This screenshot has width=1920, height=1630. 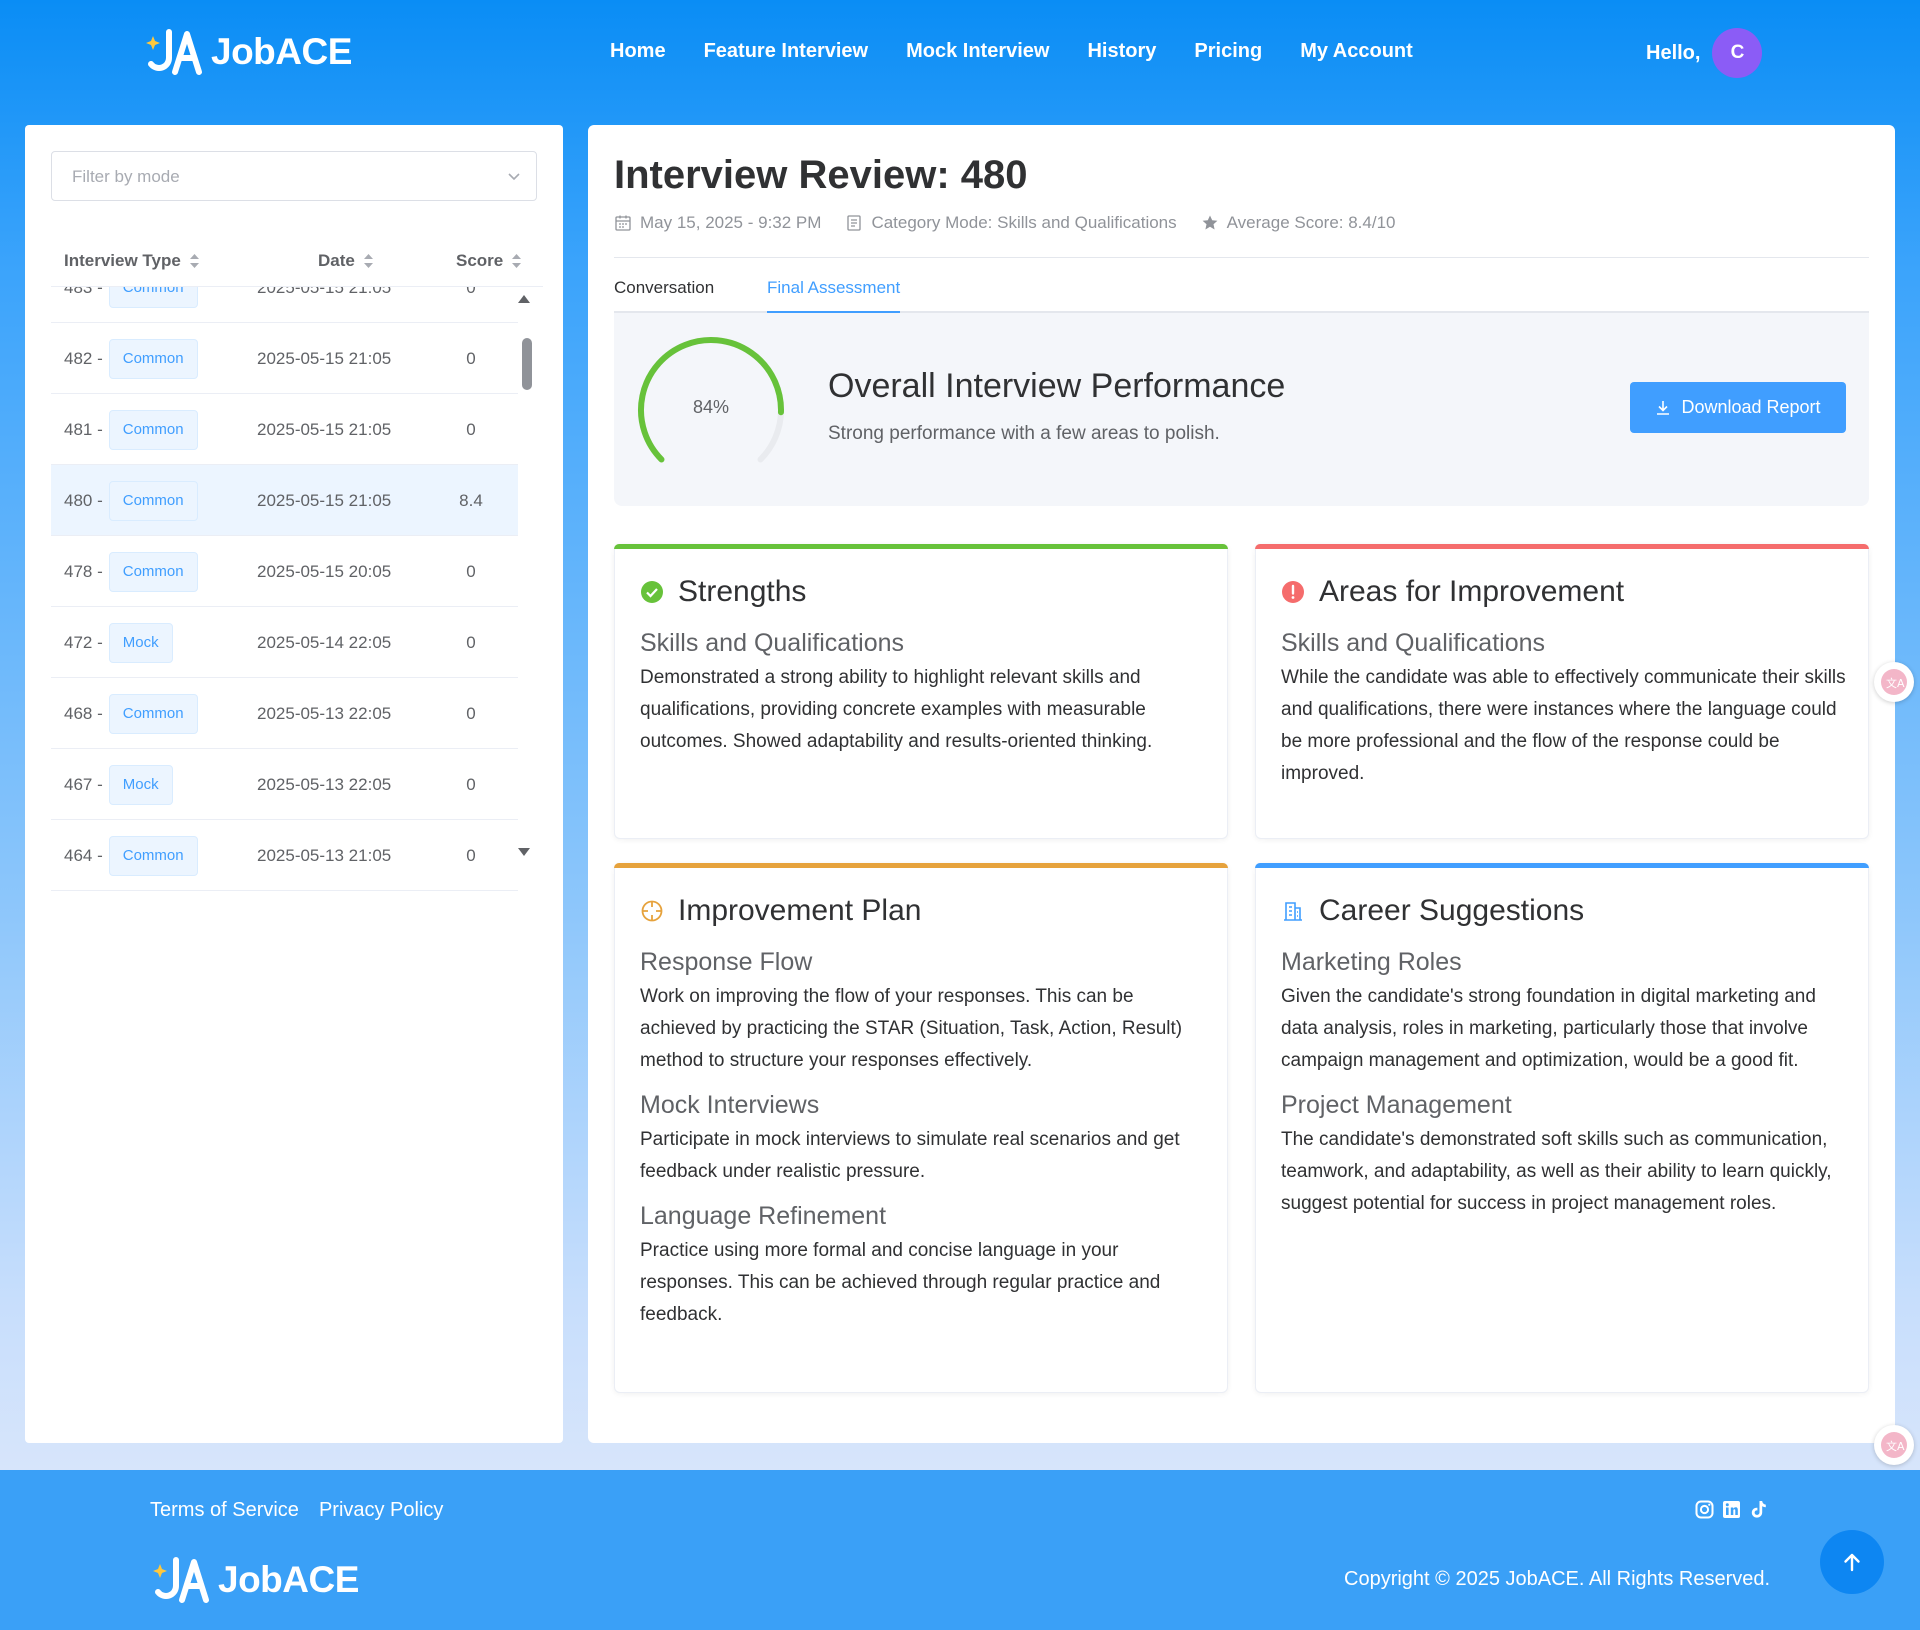 What do you see at coordinates (821, 175) in the screenshot?
I see `page-title: Interview Review: 480` at bounding box center [821, 175].